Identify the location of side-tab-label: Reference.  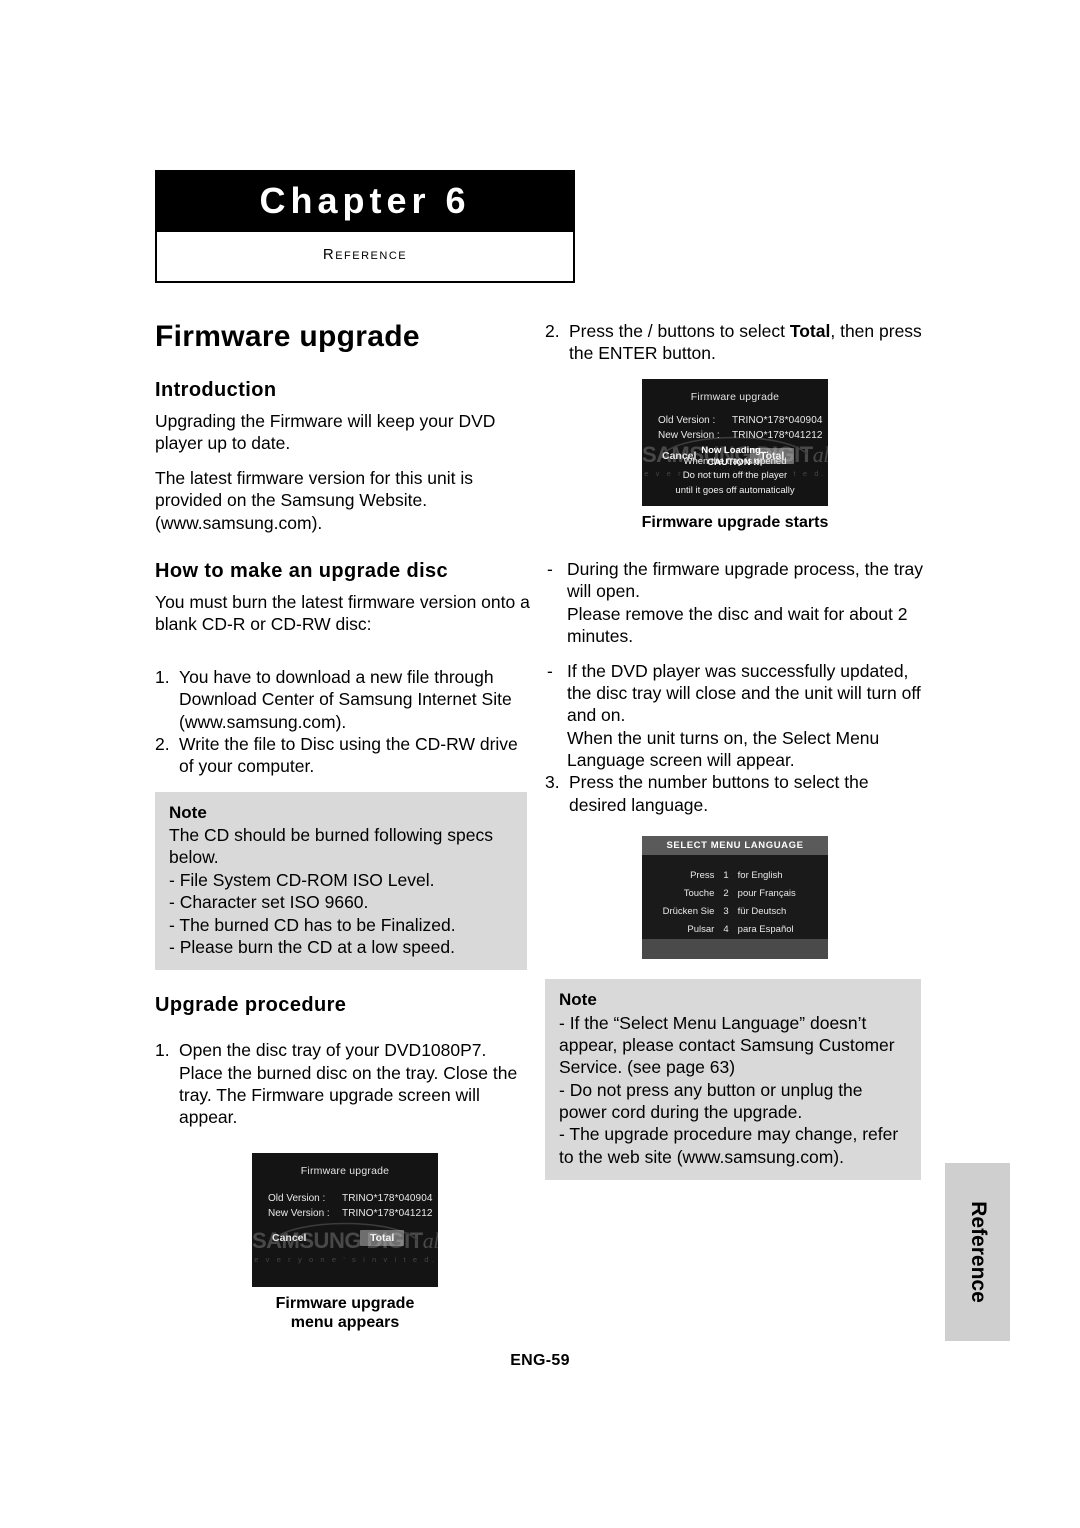
(978, 1252).